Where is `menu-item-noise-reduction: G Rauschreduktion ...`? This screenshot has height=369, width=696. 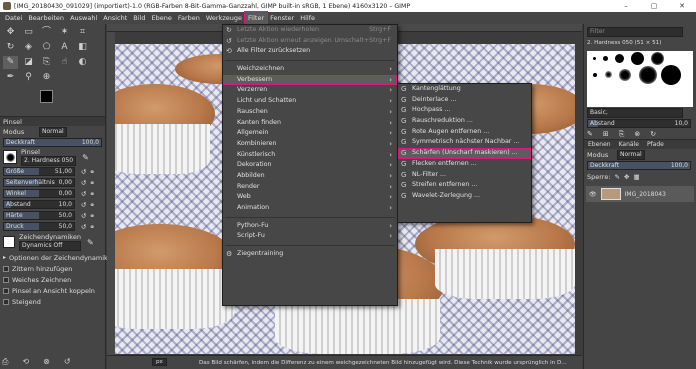 menu-item-noise-reduction: G Rauschreduktion ... is located at coordinates (464, 121).